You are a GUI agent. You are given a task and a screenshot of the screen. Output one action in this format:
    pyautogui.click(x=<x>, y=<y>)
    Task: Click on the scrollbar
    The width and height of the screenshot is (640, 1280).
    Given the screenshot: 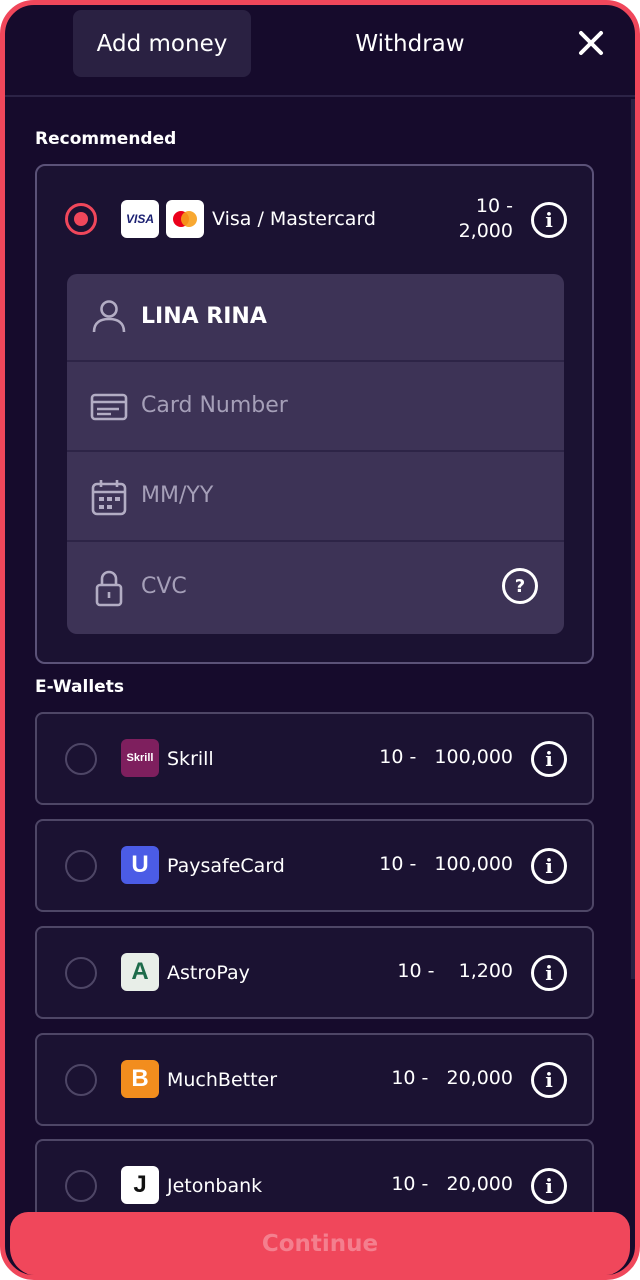 What is the action you would take?
    pyautogui.click(x=633, y=539)
    